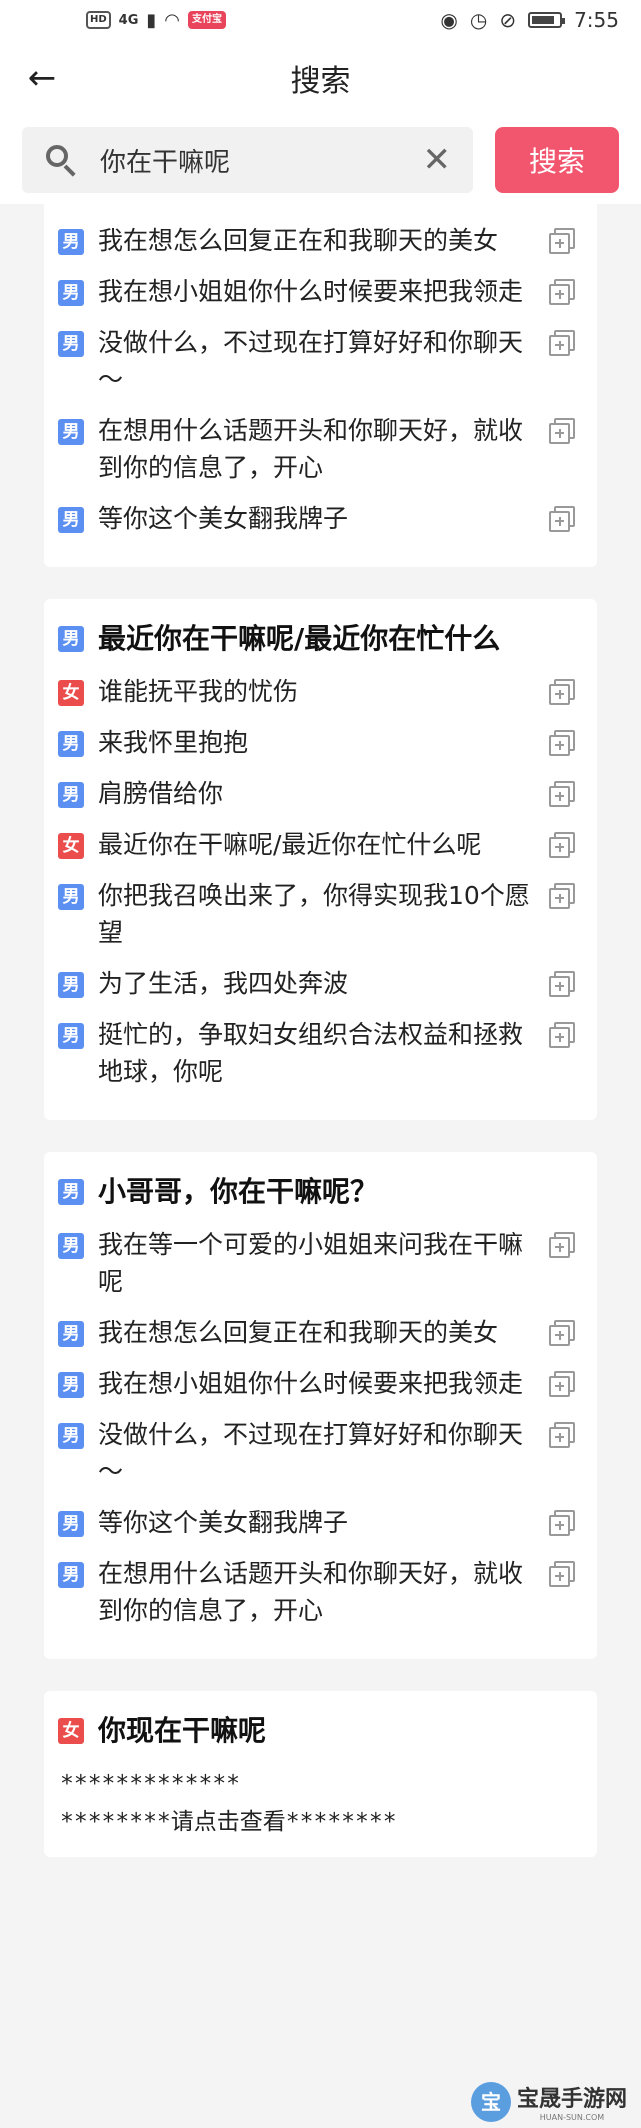 This screenshot has height=2128, width=641. Describe the element at coordinates (151, 20) in the screenshot. I see `signal-icon: ▮` at that location.